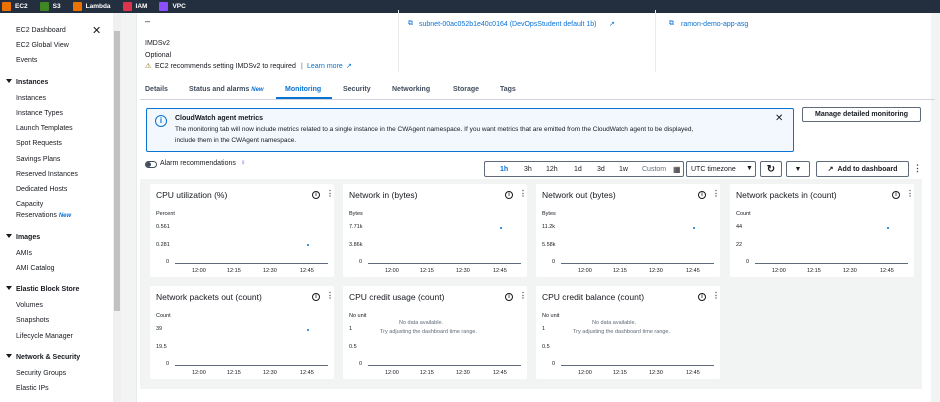  Describe the element at coordinates (32, 388) in the screenshot. I see `sidebar-item-elastic-ips: Elastic IPs` at that location.